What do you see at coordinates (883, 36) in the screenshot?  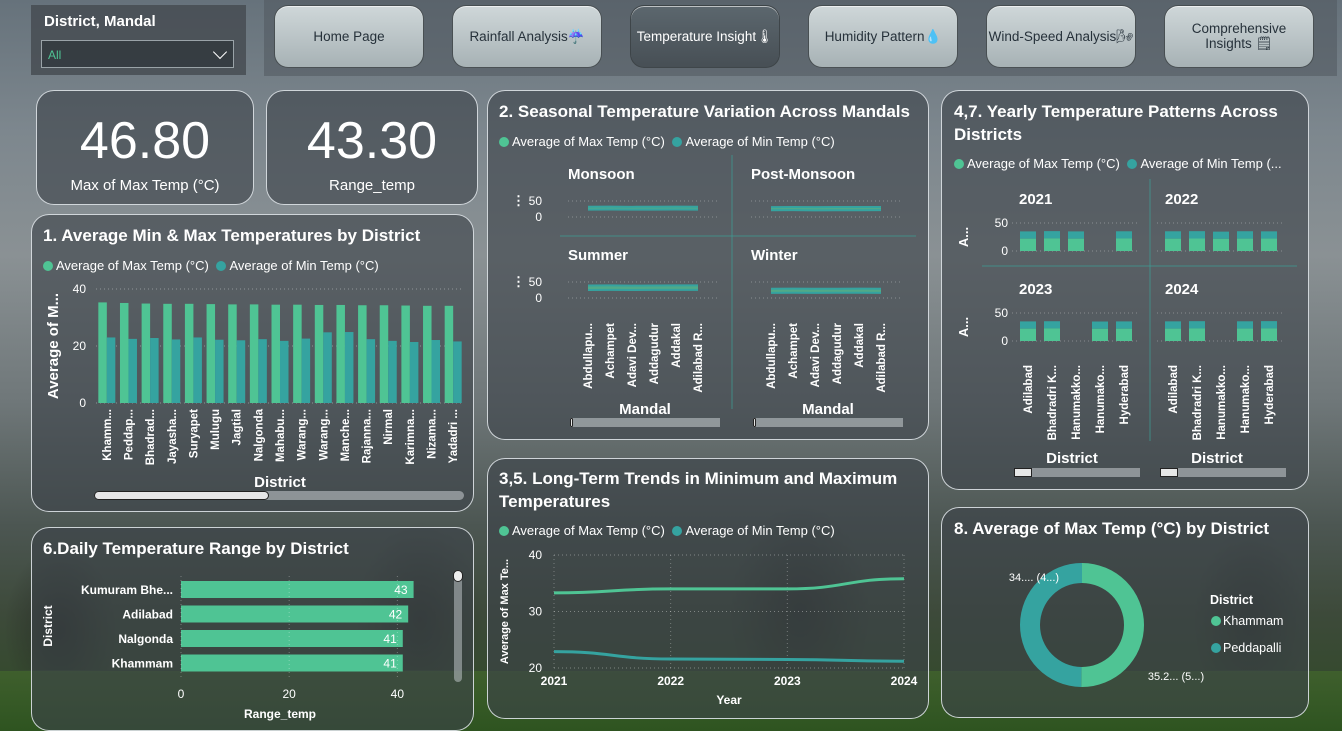 I see `nav-humidity-button: Humidity Pattern💧` at bounding box center [883, 36].